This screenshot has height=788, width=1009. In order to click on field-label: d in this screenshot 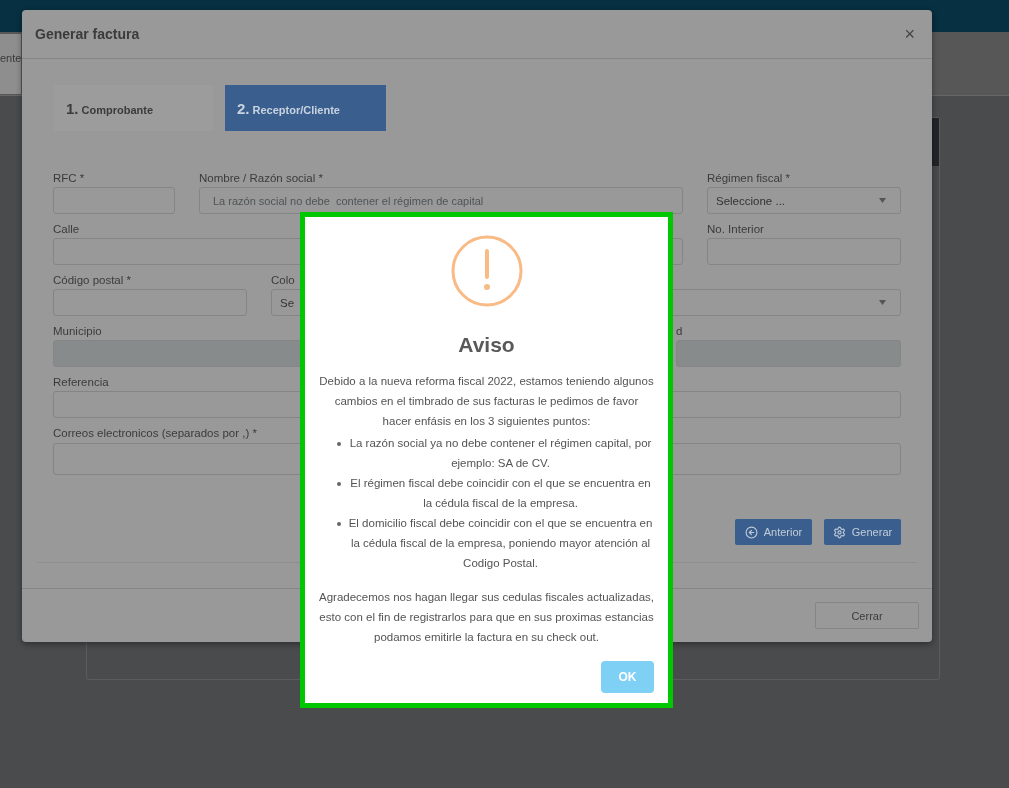, I will do `click(679, 332)`.